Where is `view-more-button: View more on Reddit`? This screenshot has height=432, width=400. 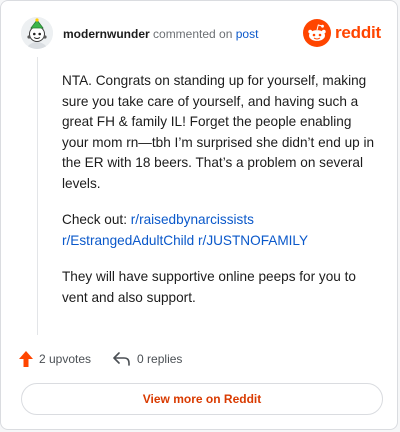
view-more-button: View more on Reddit is located at coordinates (202, 399).